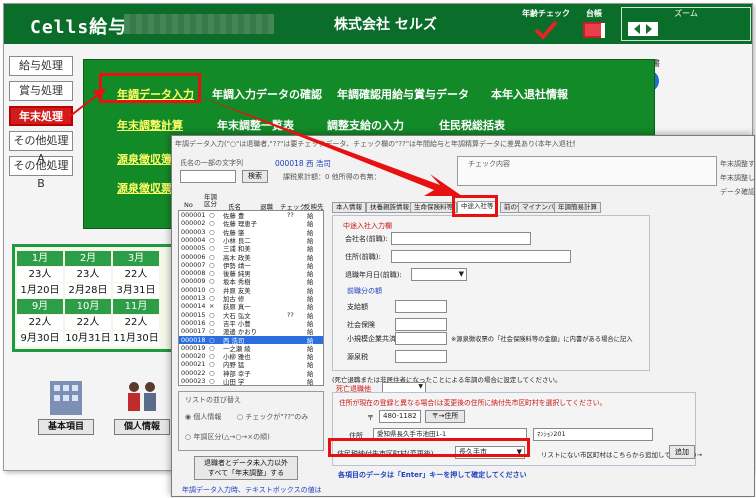 This screenshot has width=756, height=498. What do you see at coordinates (421, 324) in the screenshot?
I see `social-insurance-input` at bounding box center [421, 324].